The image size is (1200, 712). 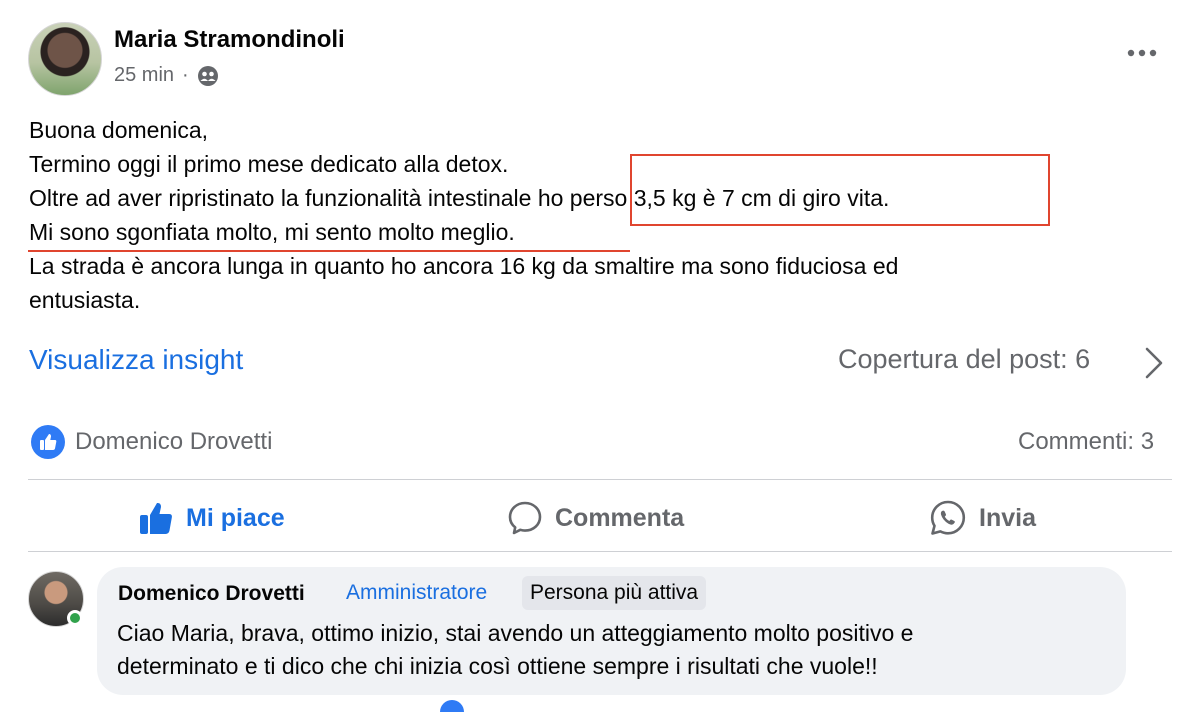 I want to click on comment-button: Commenta, so click(x=595, y=518).